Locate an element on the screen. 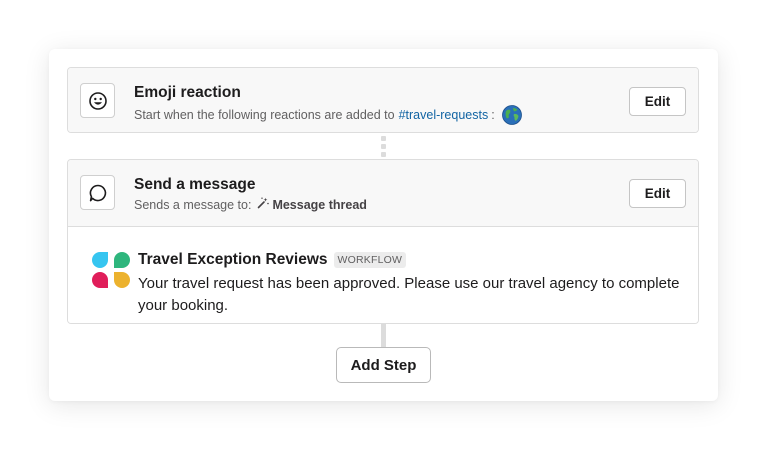 This screenshot has width=768, height=451. step-title: Send a message is located at coordinates (195, 184).